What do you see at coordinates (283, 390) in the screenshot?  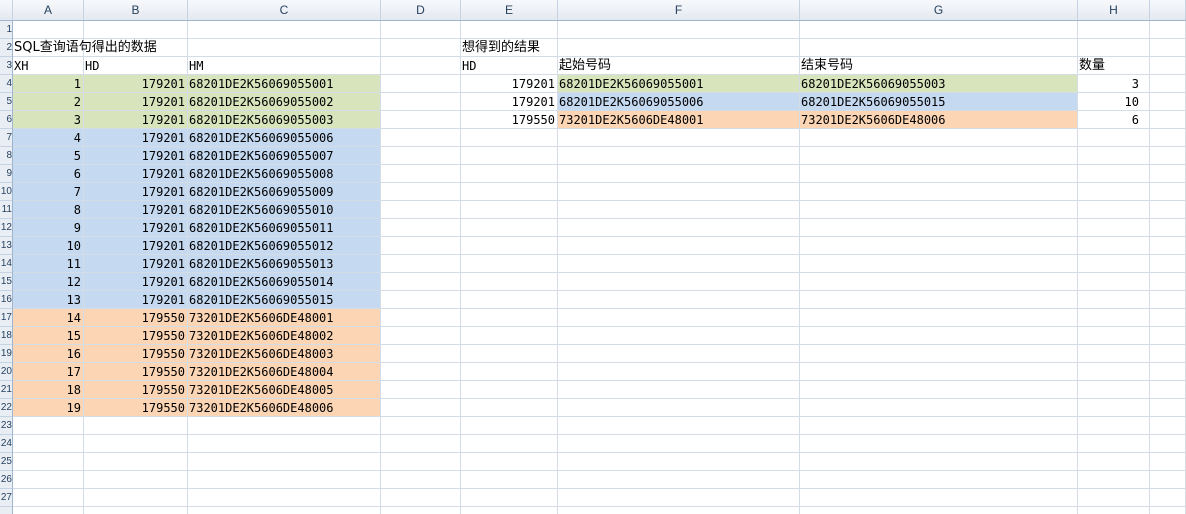 I see `cell-hm: 73201DE2K5606DE48005` at bounding box center [283, 390].